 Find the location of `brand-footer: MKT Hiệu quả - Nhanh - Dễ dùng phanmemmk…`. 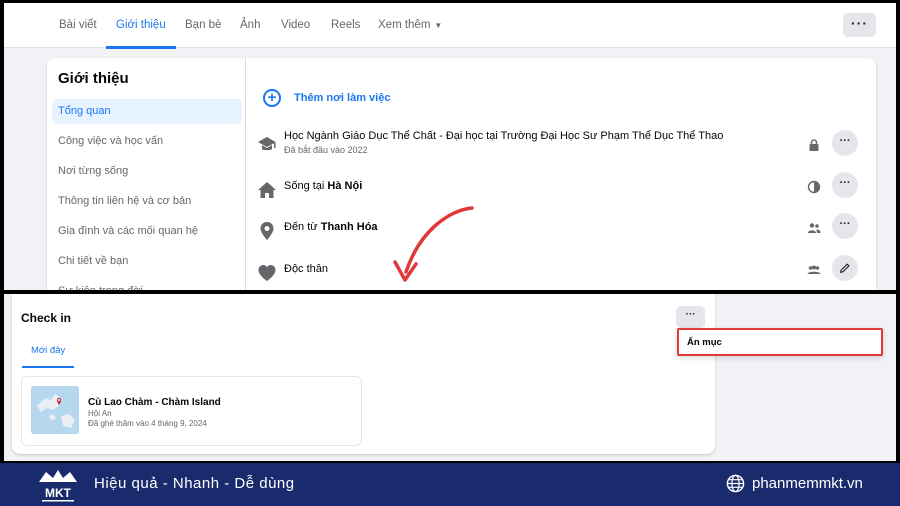

brand-footer: MKT Hiệu quả - Nhanh - Dễ dùng phanmemmk… is located at coordinates (450, 484).